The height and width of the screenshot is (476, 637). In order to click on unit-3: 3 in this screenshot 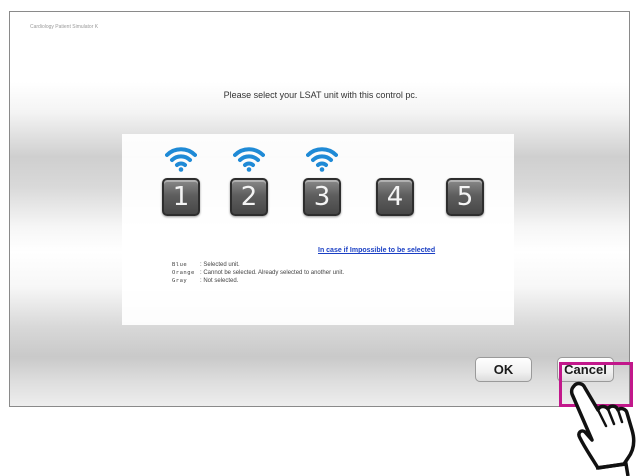, I will do `click(322, 182)`.